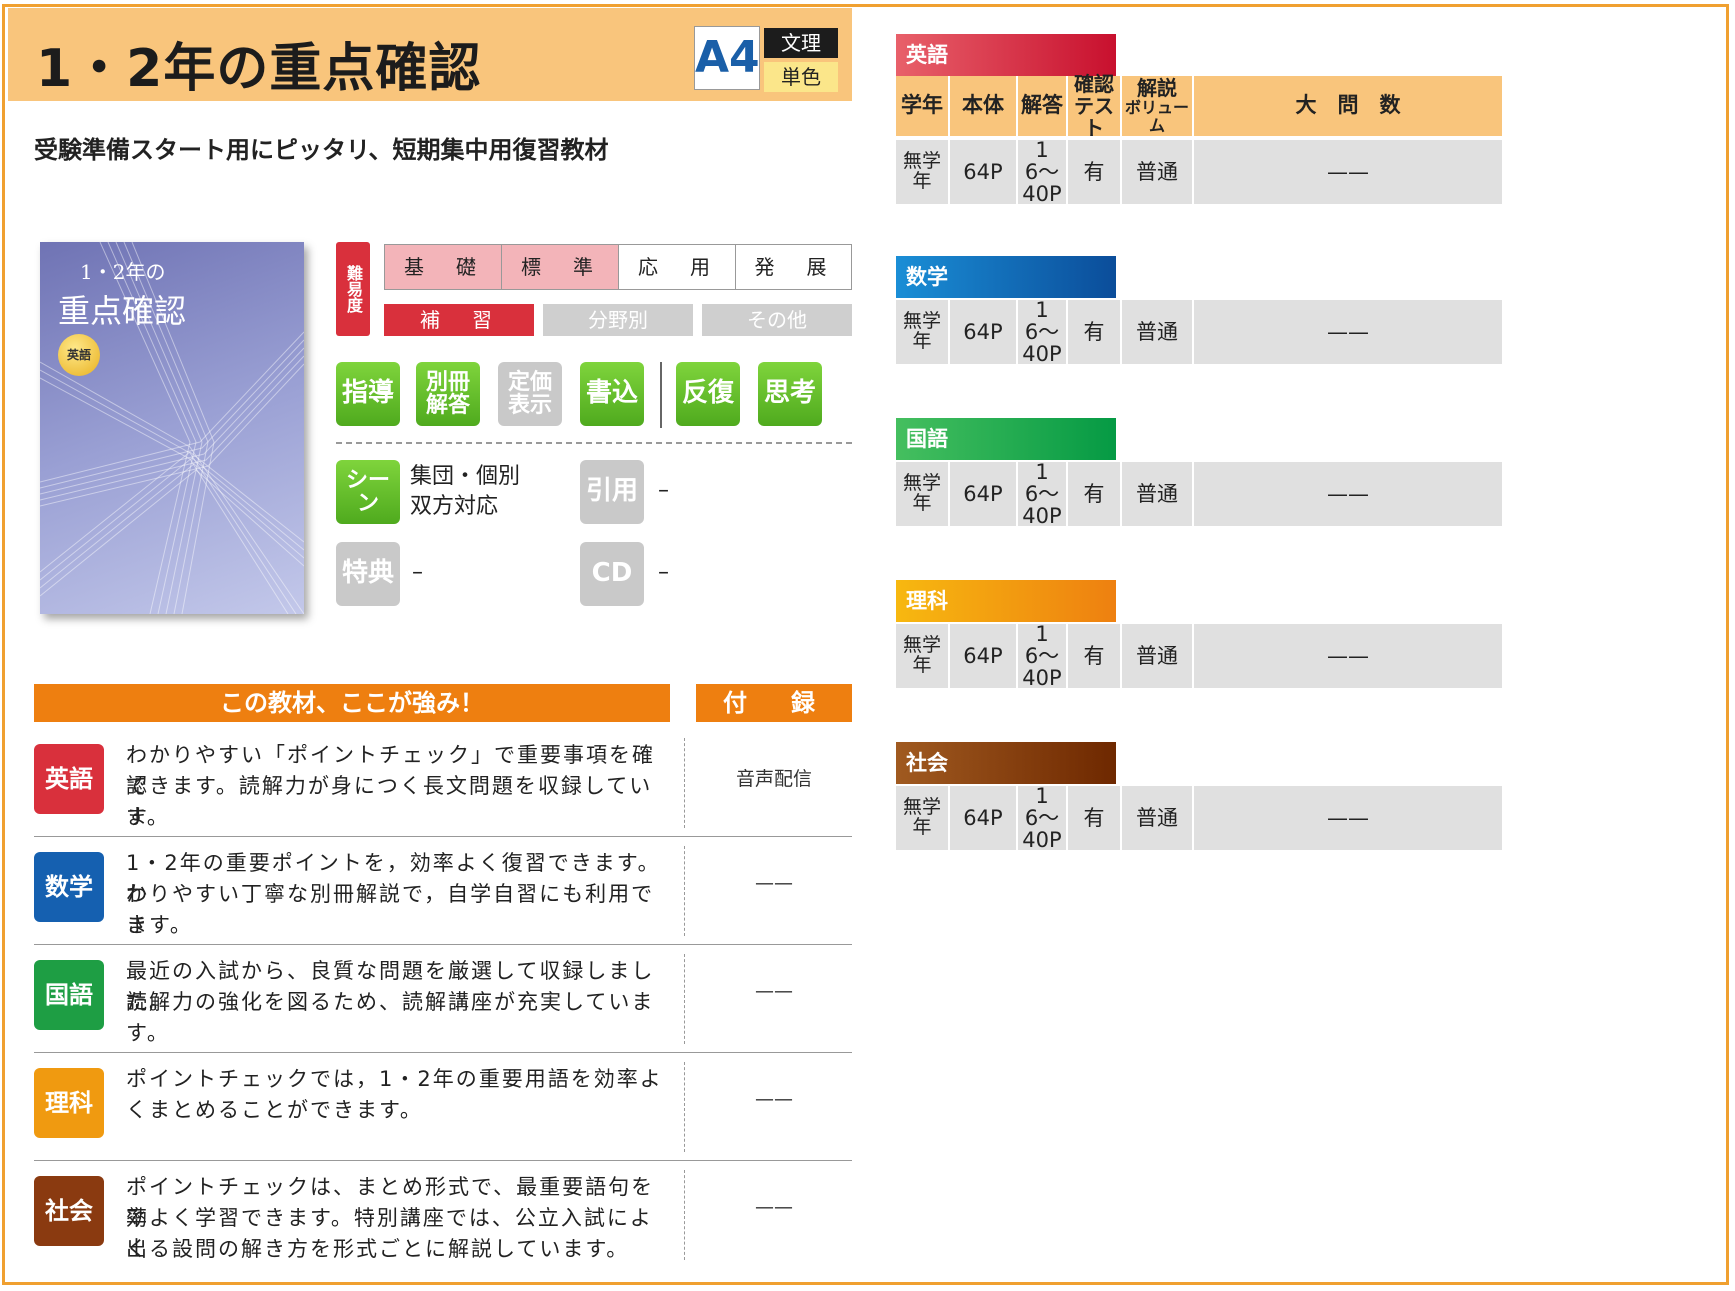 This screenshot has width=1735, height=1291. Describe the element at coordinates (529, 393) in the screenshot. I see `badge-teika-label: 定価表示` at that location.